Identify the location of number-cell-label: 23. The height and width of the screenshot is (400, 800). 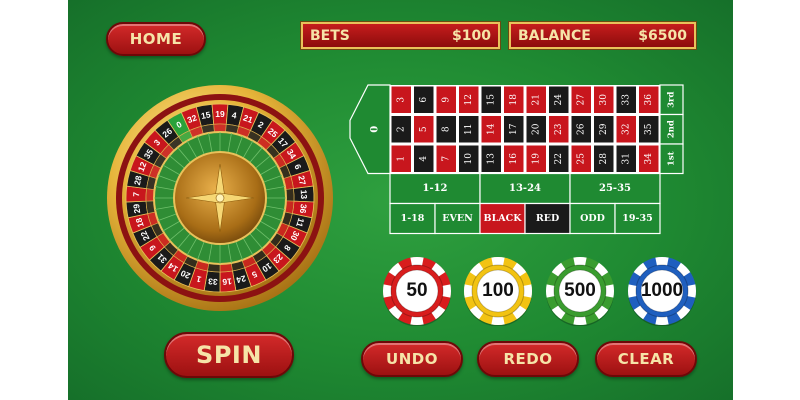
(559, 129).